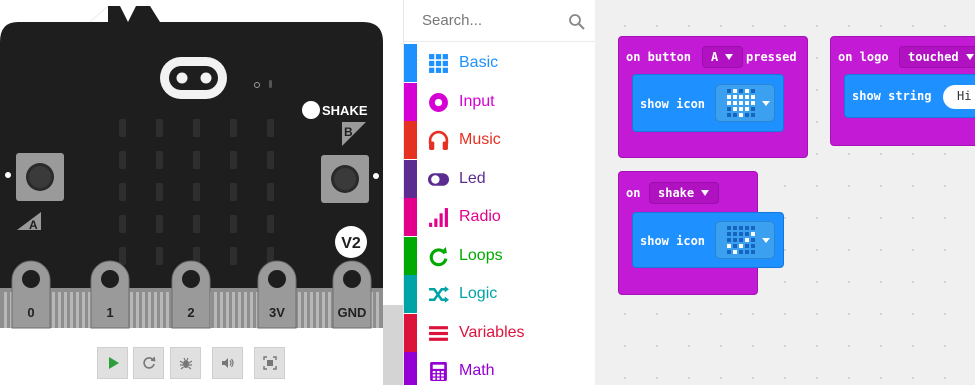  Describe the element at coordinates (191, 294) in the screenshot. I see `pin-2: 2` at that location.